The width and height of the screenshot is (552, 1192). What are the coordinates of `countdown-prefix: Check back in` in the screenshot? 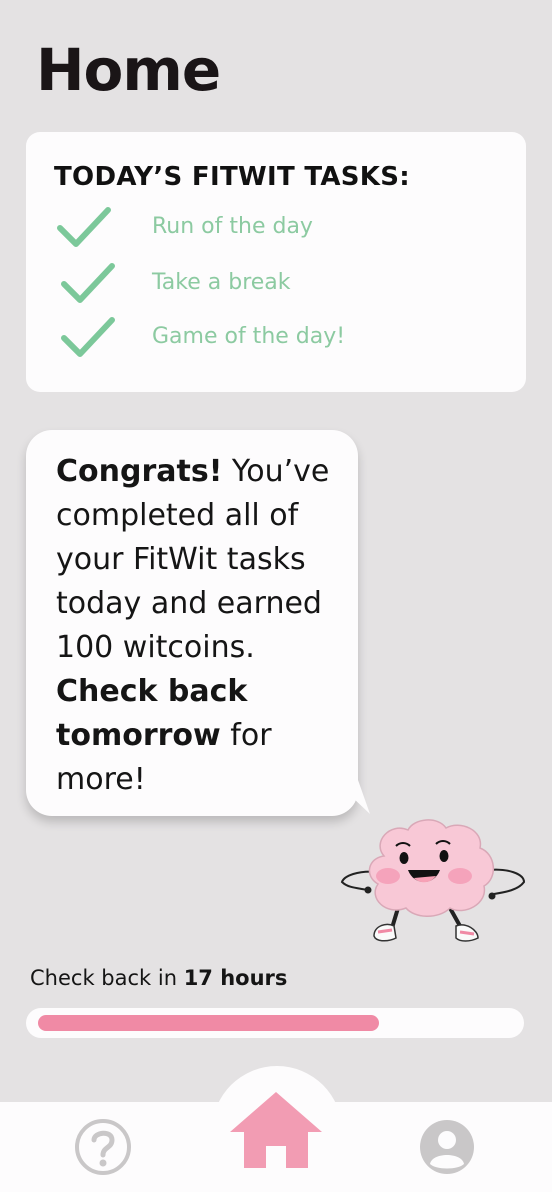 It's located at (107, 978).